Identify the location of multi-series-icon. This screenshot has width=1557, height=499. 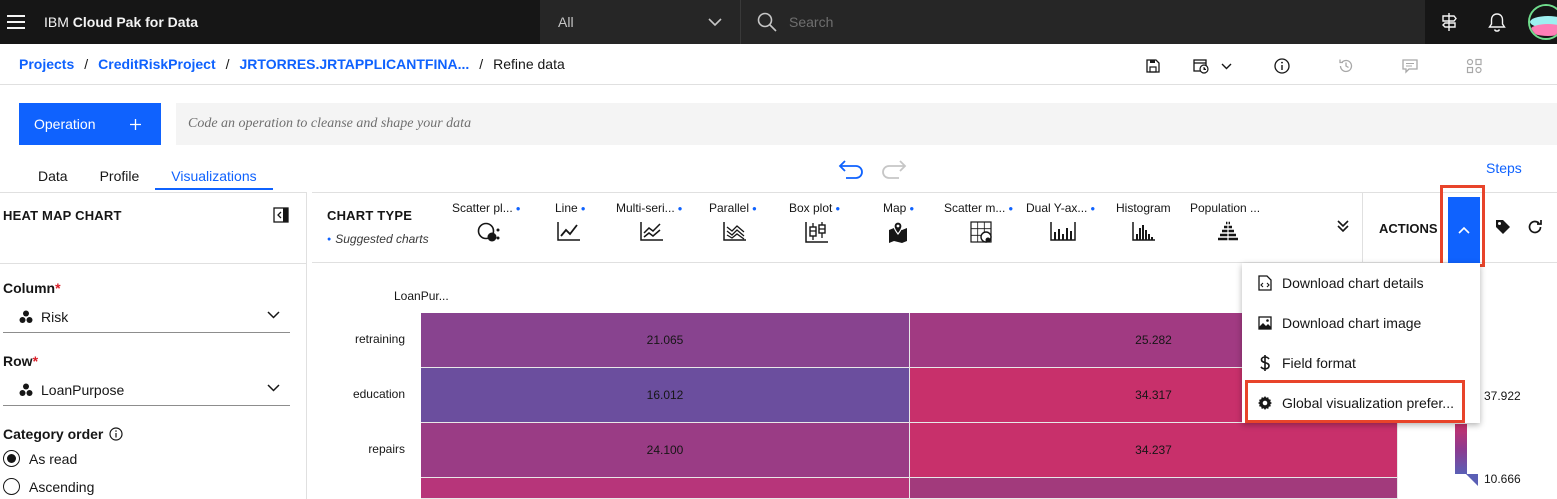
(651, 231).